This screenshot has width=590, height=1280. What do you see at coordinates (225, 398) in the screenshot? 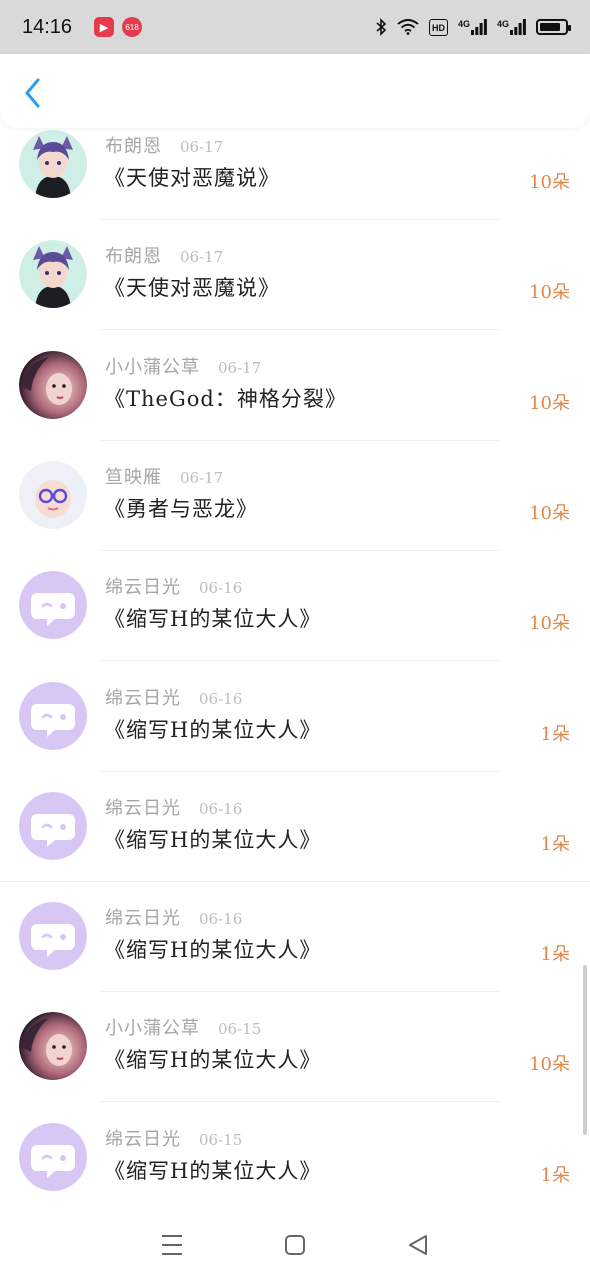
I see `book-title: 《TheGod：神格分裂》` at bounding box center [225, 398].